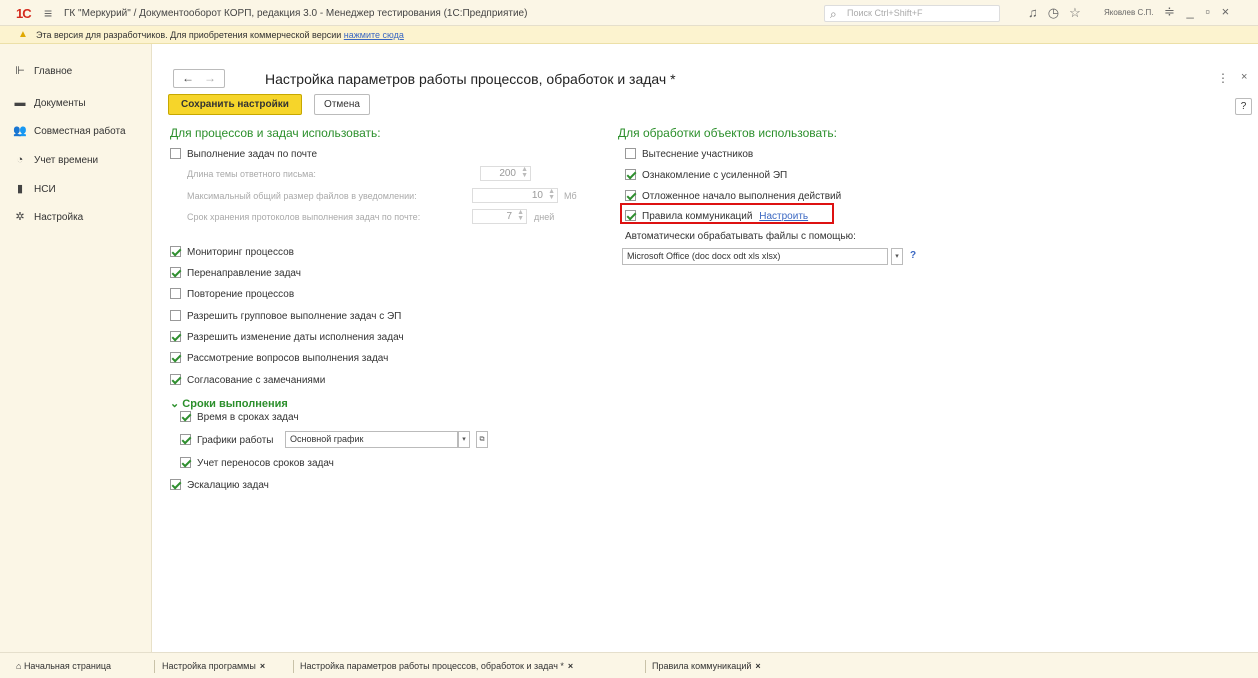 The width and height of the screenshot is (1258, 678). I want to click on log-term-unit: дней, so click(544, 217).